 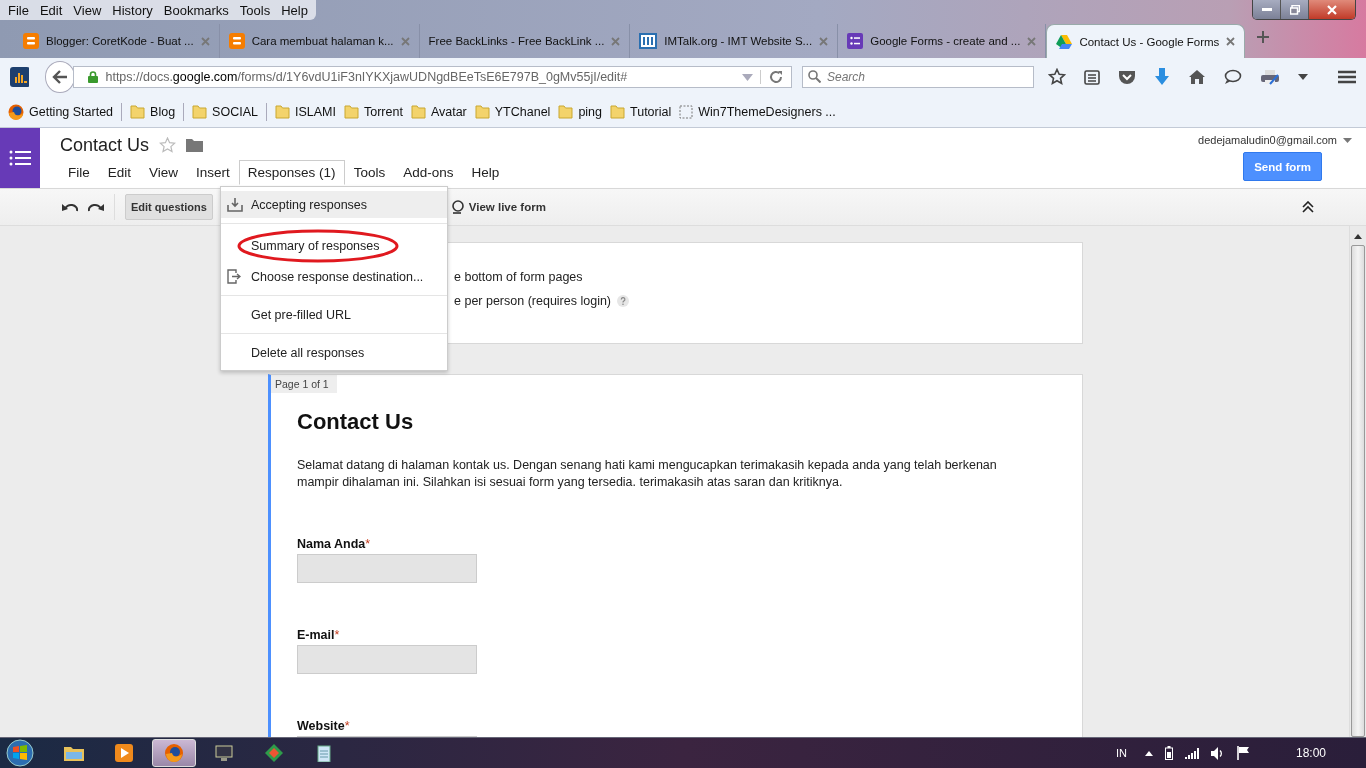 I want to click on reading-list-icon, so click(x=1092, y=77).